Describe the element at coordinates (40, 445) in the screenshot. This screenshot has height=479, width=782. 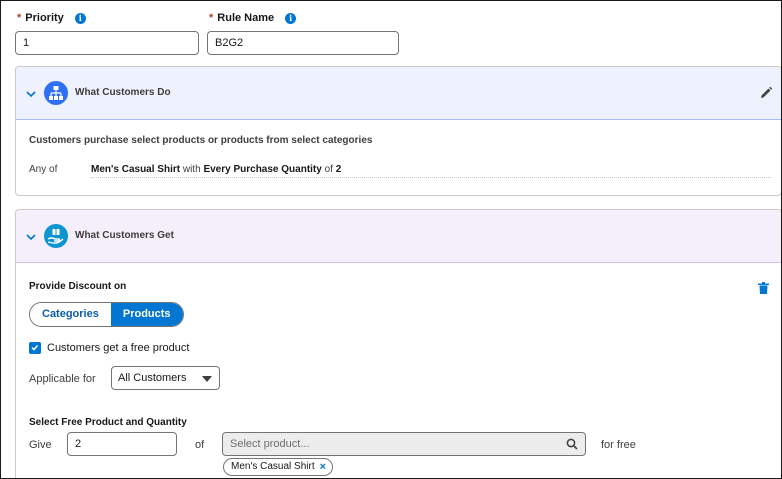
I see `give-label: Give` at that location.